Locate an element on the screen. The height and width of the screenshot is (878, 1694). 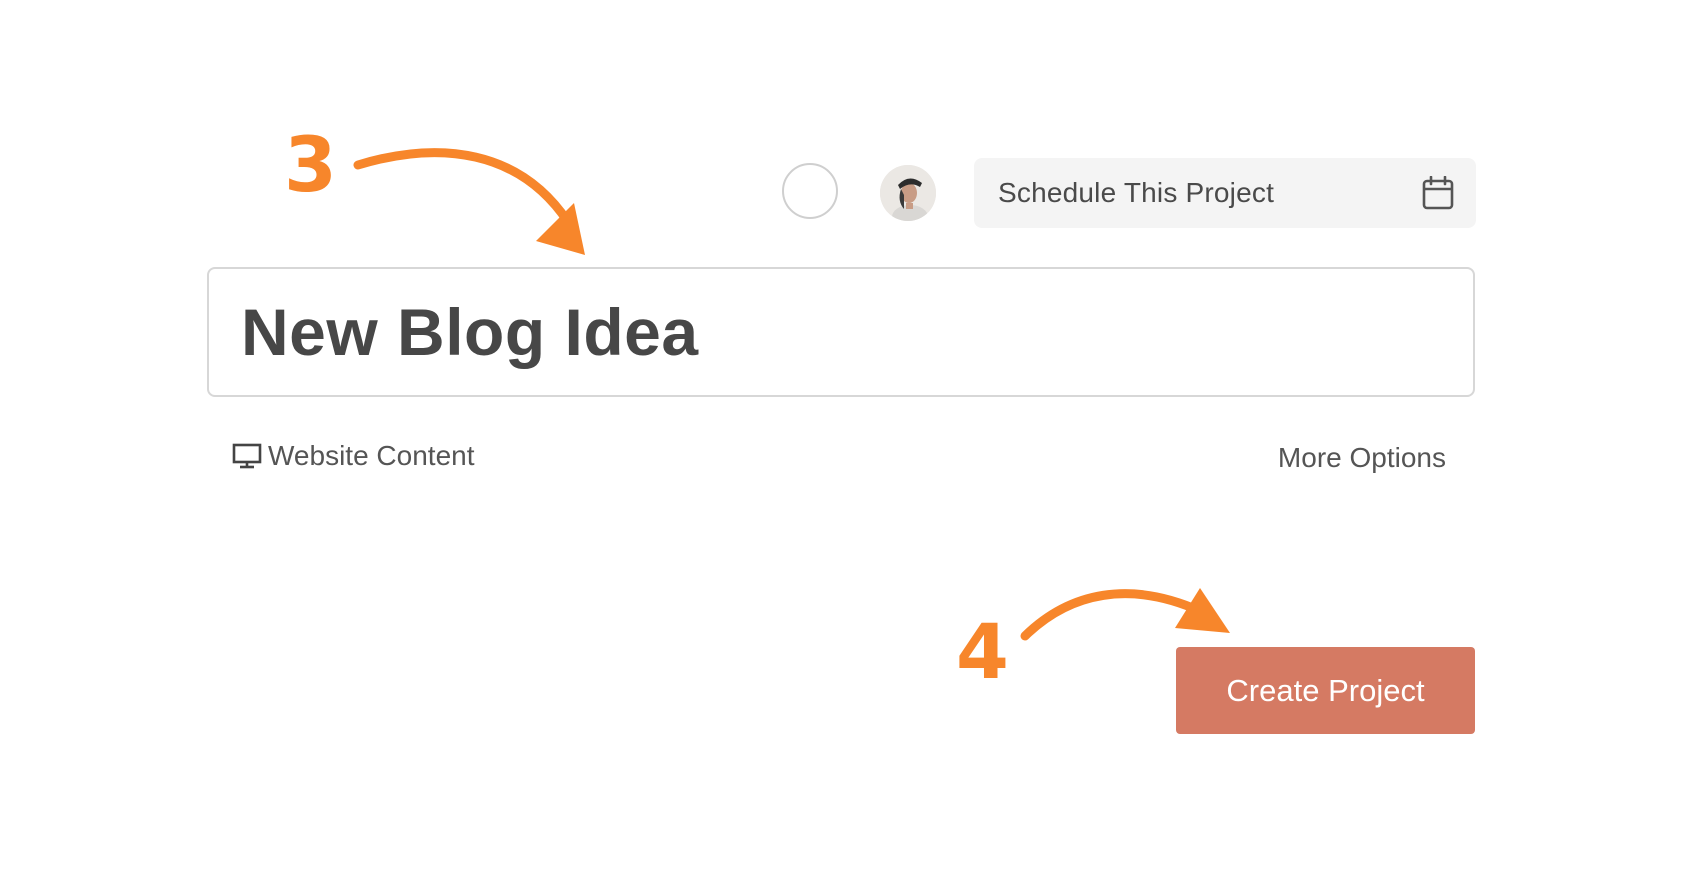
create-project-button: Create Project is located at coordinates (1325, 690).